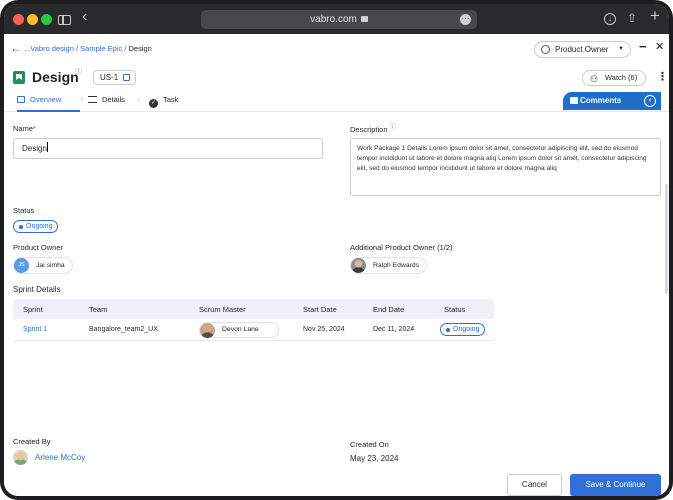 Image resolution: width=673 pixels, height=500 pixels. What do you see at coordinates (168, 148) in the screenshot?
I see `name-input: Design` at bounding box center [168, 148].